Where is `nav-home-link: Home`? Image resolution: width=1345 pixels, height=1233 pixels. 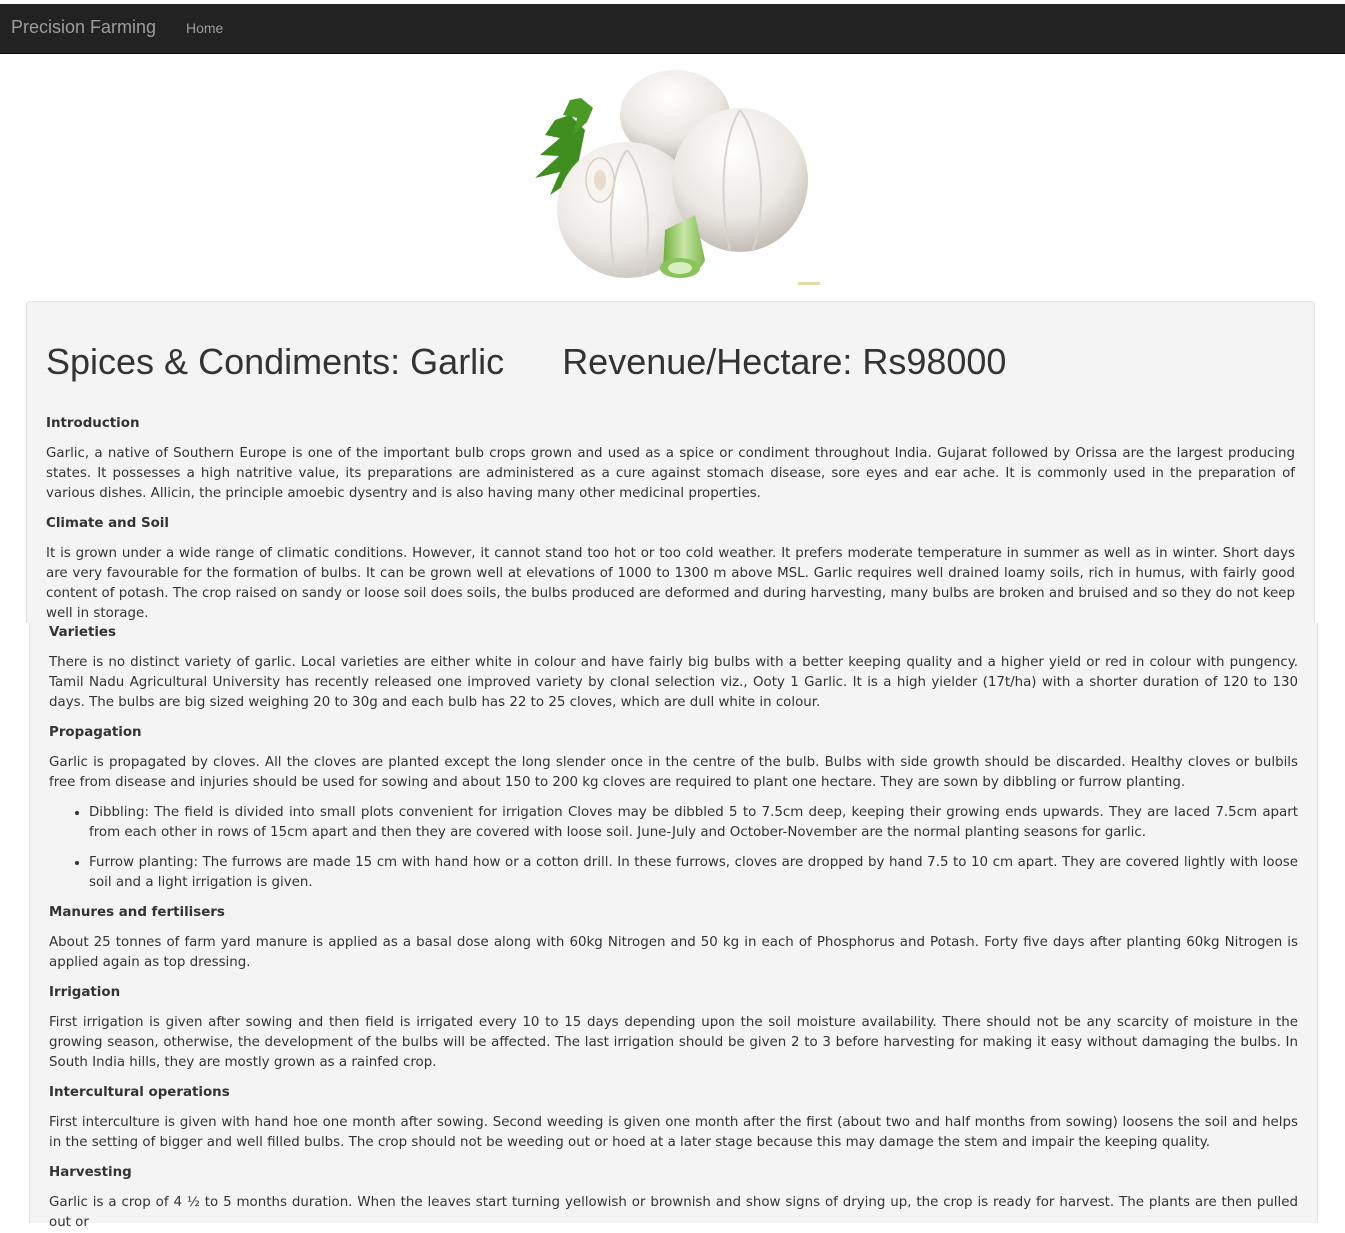
nav-home-link: Home is located at coordinates (204, 28).